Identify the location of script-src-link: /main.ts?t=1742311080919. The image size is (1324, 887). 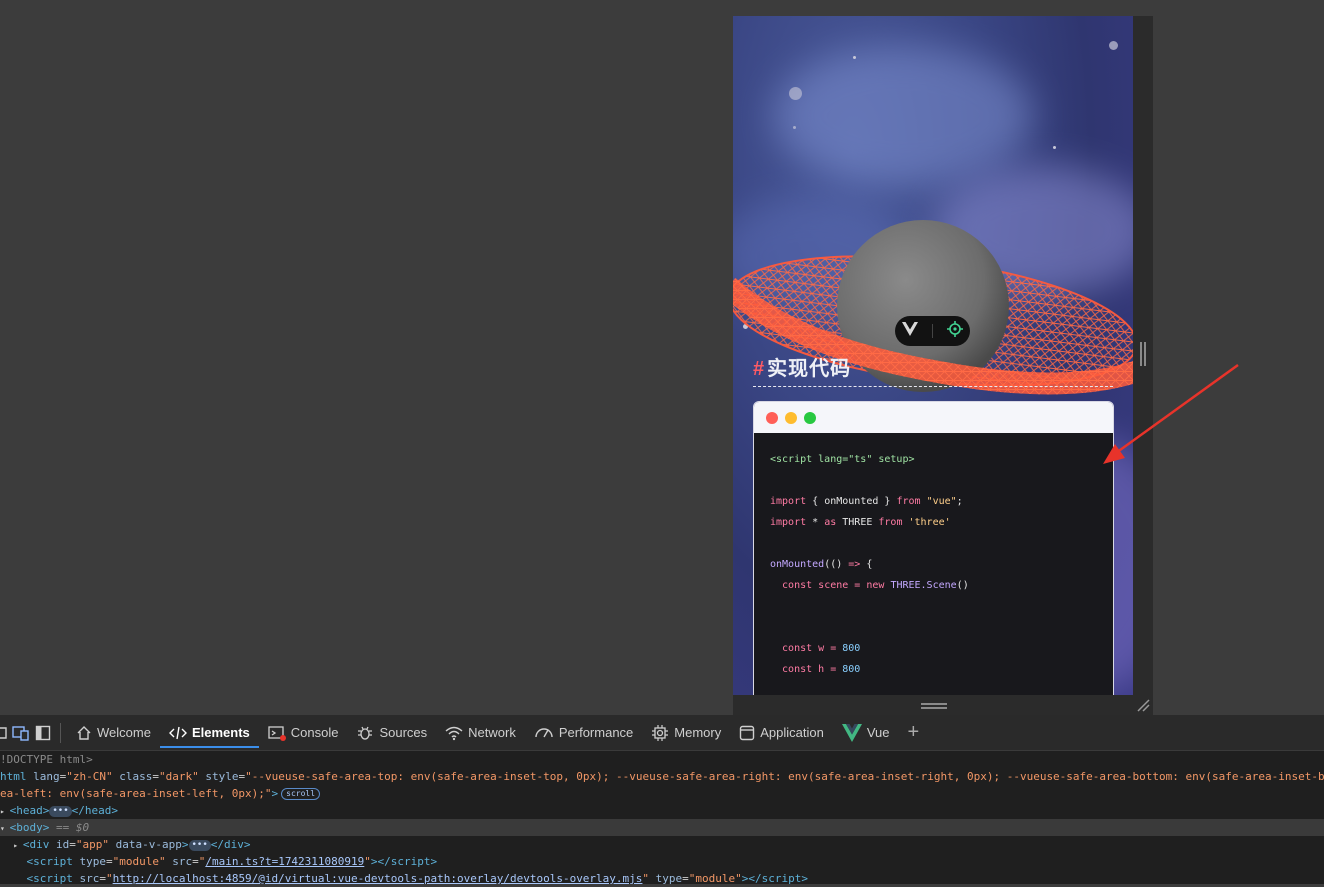
(284, 861).